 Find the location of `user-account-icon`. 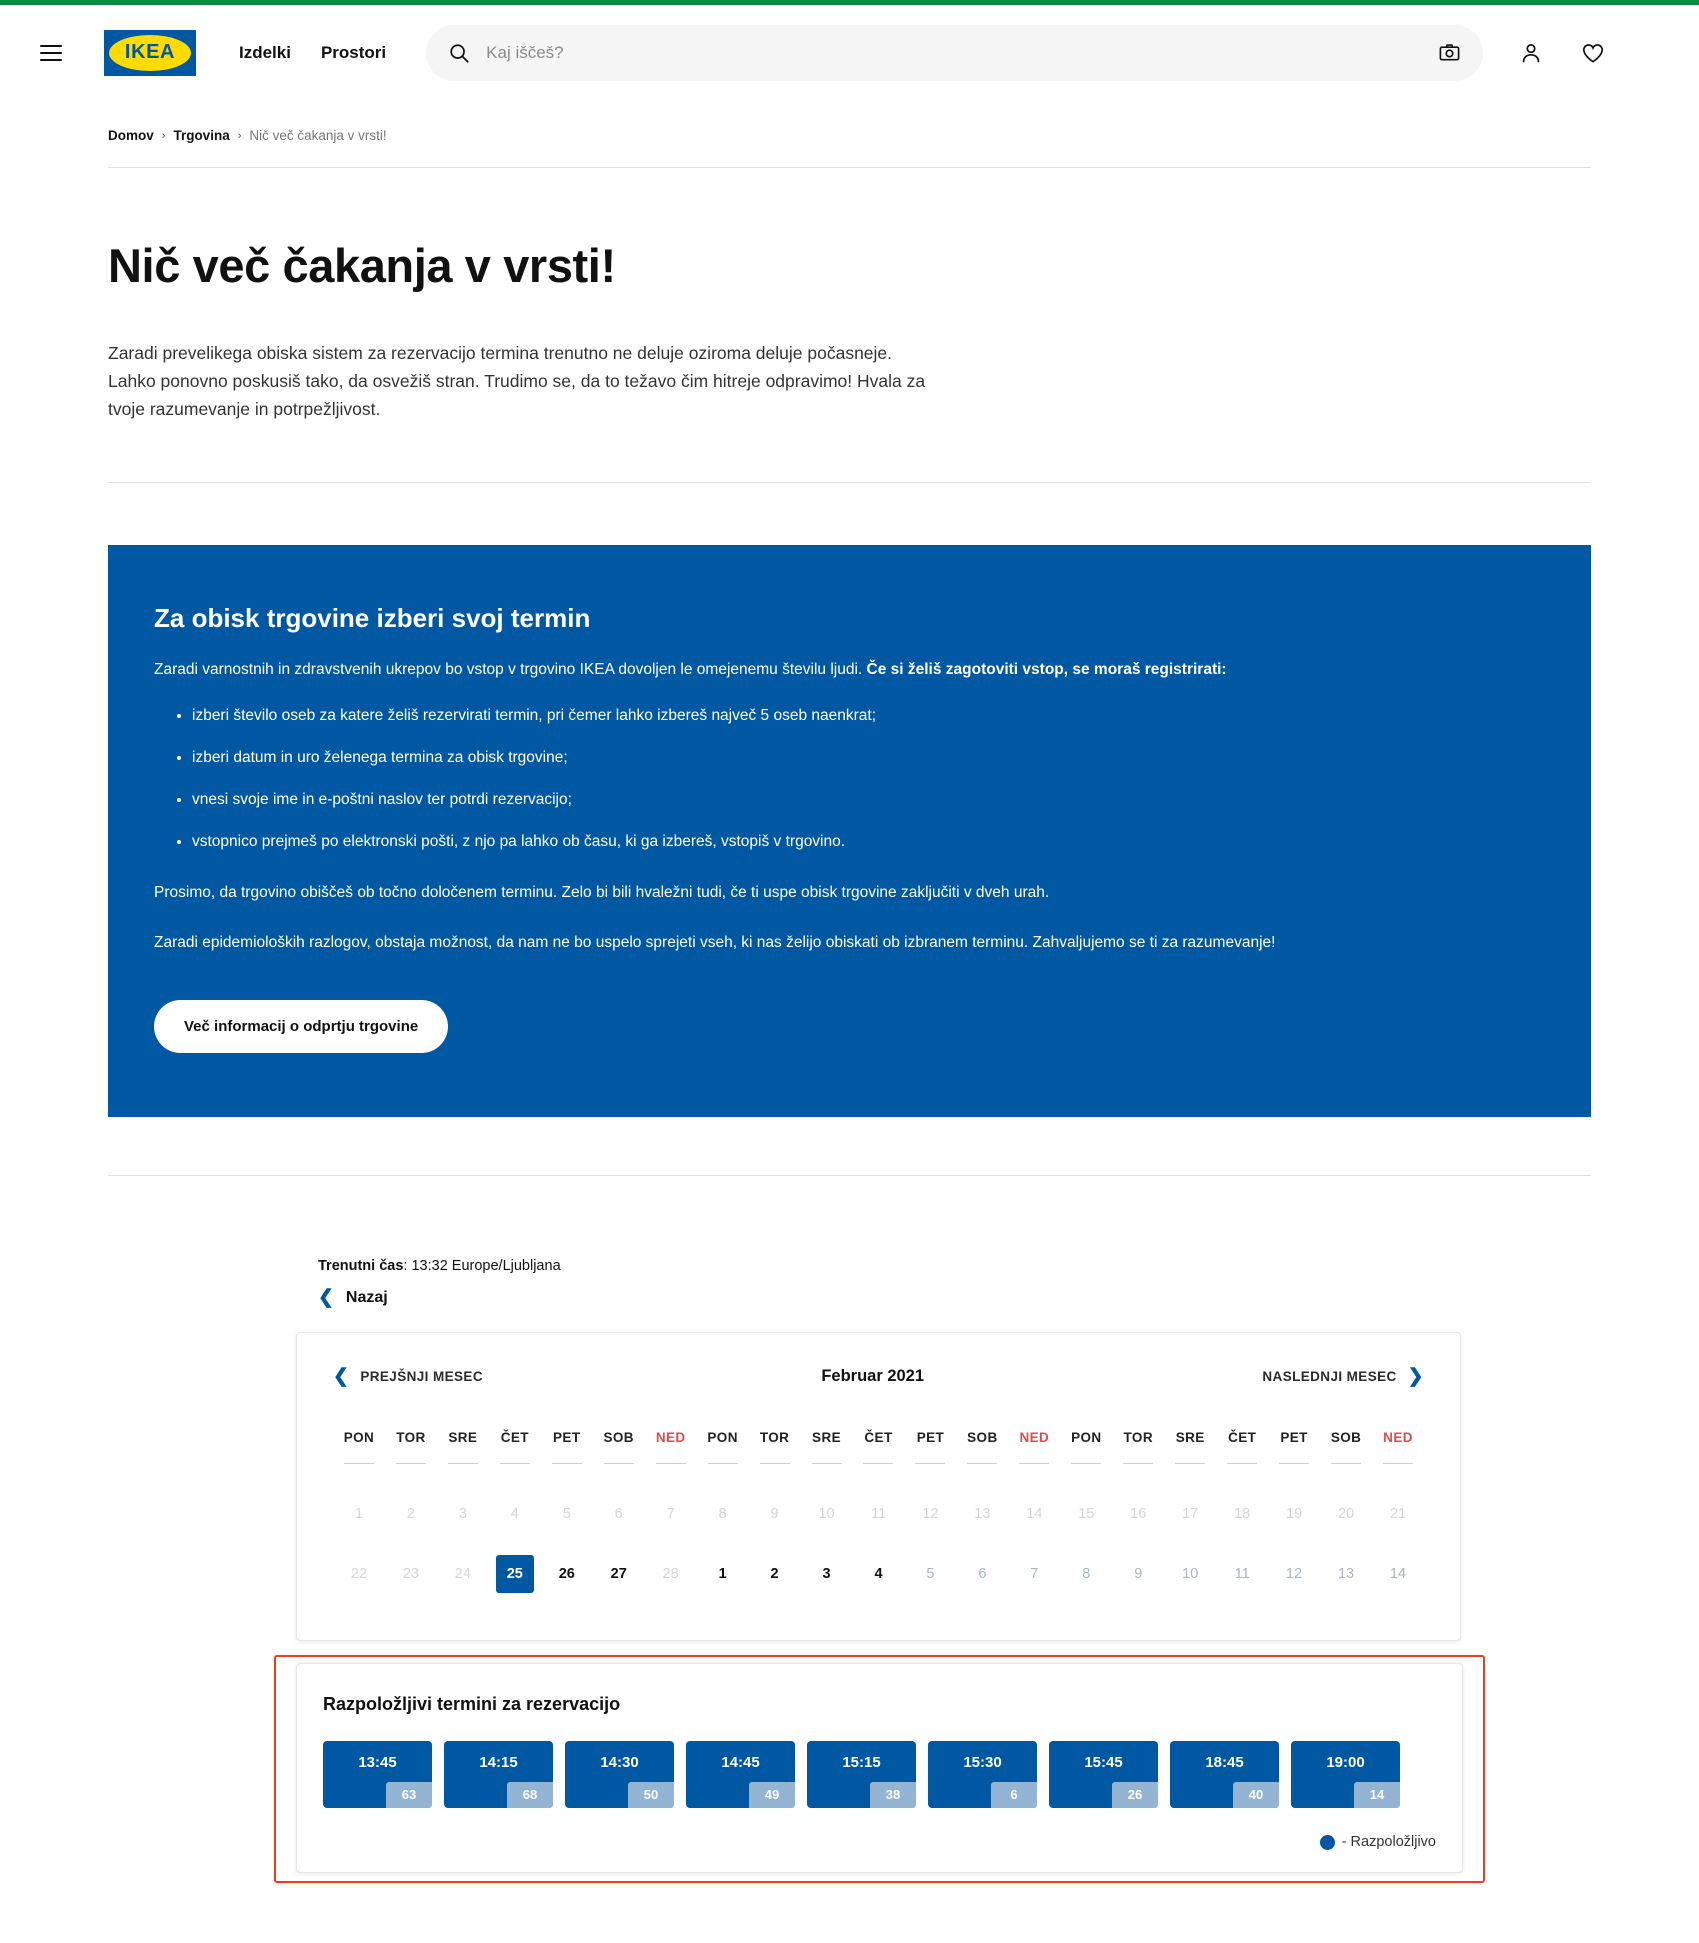

user-account-icon is located at coordinates (1531, 53).